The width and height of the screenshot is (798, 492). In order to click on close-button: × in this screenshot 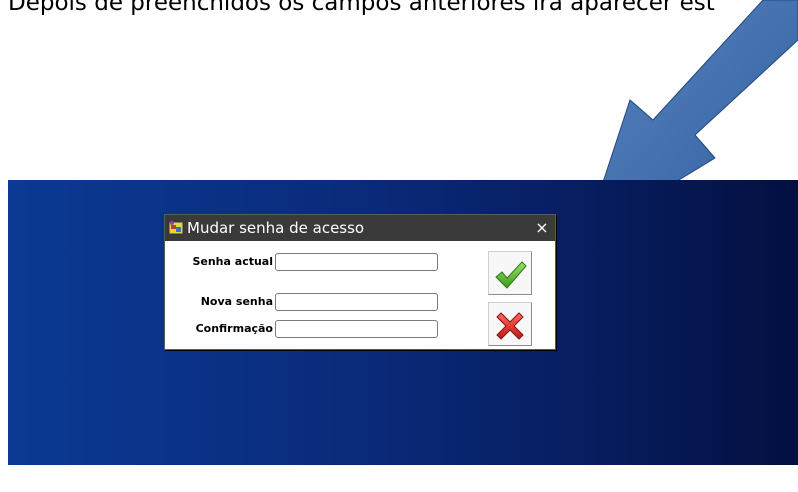, I will do `click(542, 228)`.